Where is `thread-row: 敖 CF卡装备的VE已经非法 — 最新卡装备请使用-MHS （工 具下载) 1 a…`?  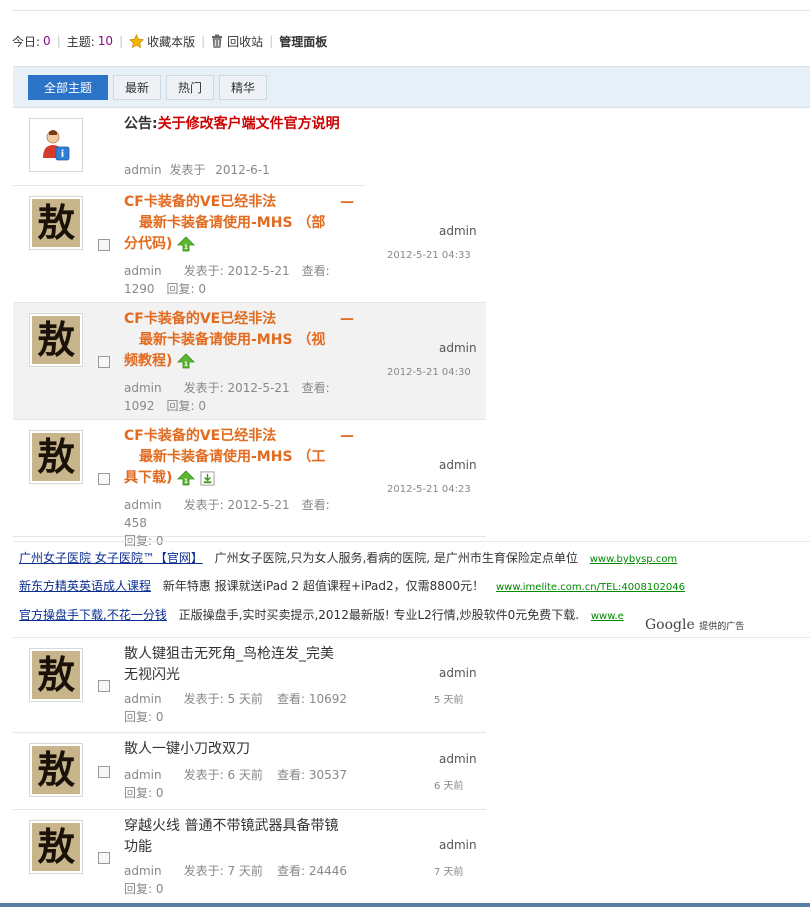
thread-row: 敖 CF卡装备的VE已经非法 — 最新卡装备请使用-MHS （工 具下载) 1 a… is located at coordinates (249, 484).